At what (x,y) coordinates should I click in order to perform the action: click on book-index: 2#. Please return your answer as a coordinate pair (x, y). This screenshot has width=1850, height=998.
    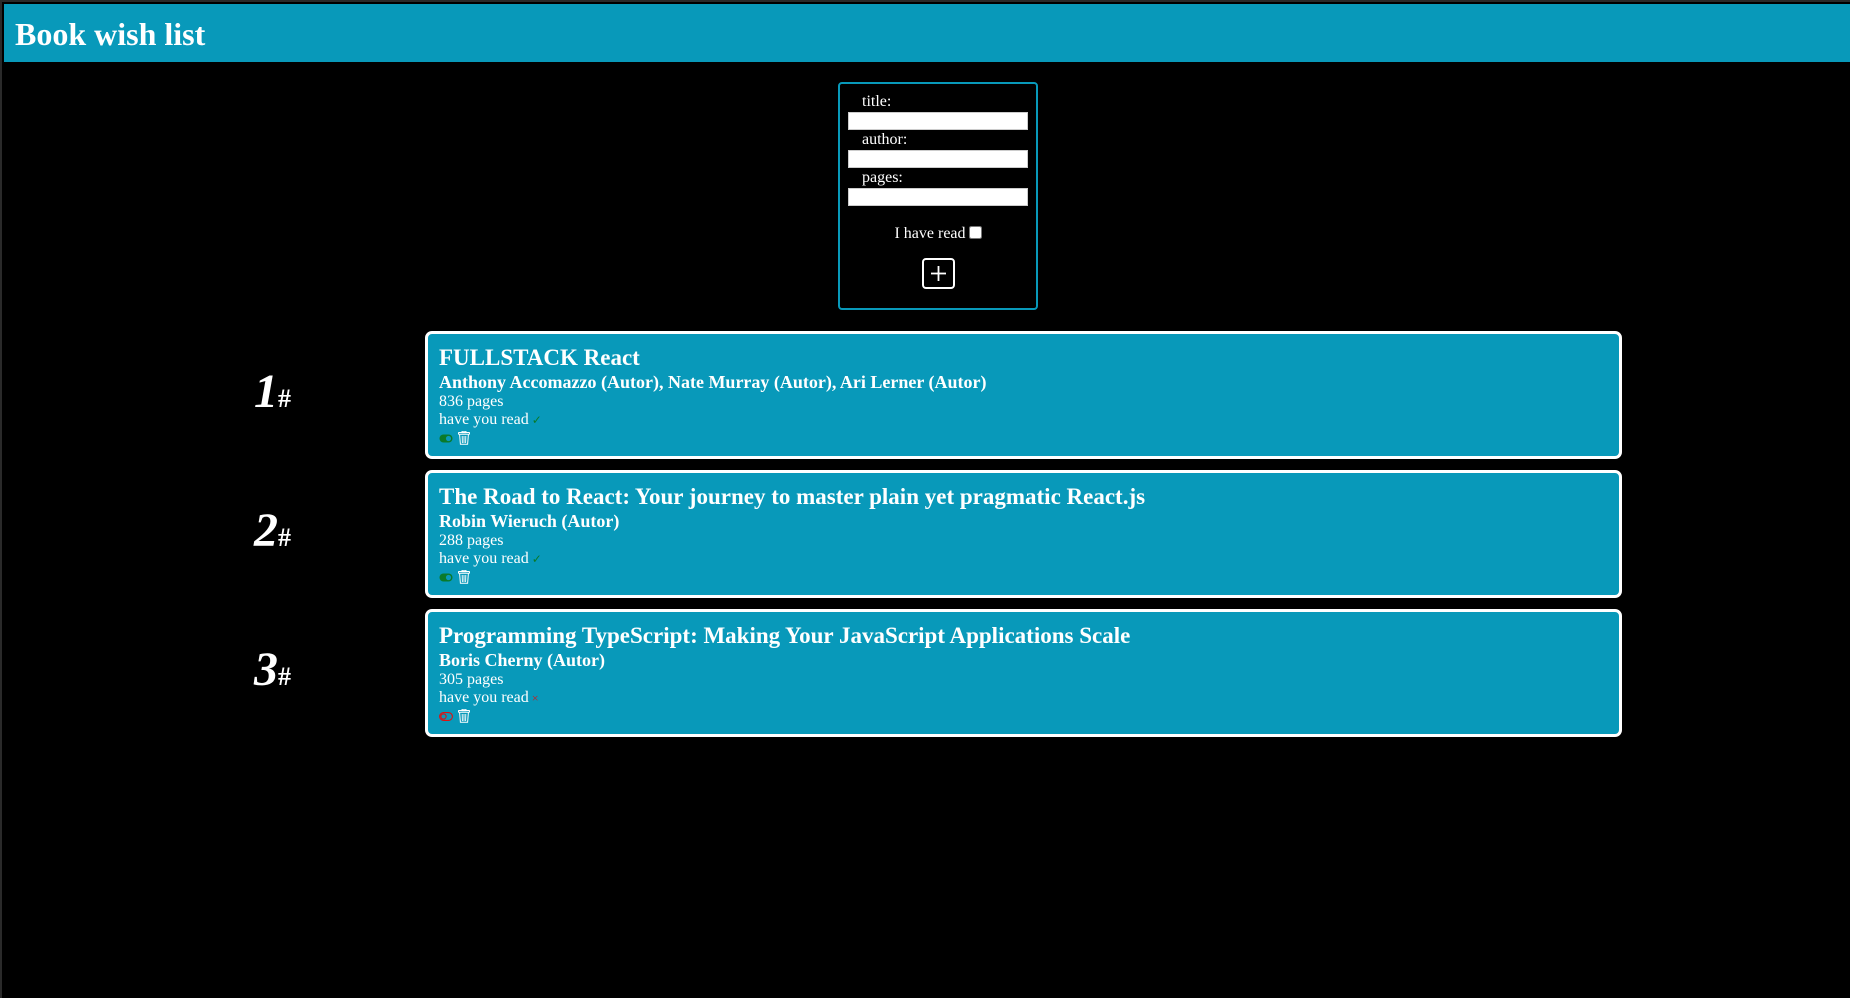
    Looking at the image, I should click on (272, 534).